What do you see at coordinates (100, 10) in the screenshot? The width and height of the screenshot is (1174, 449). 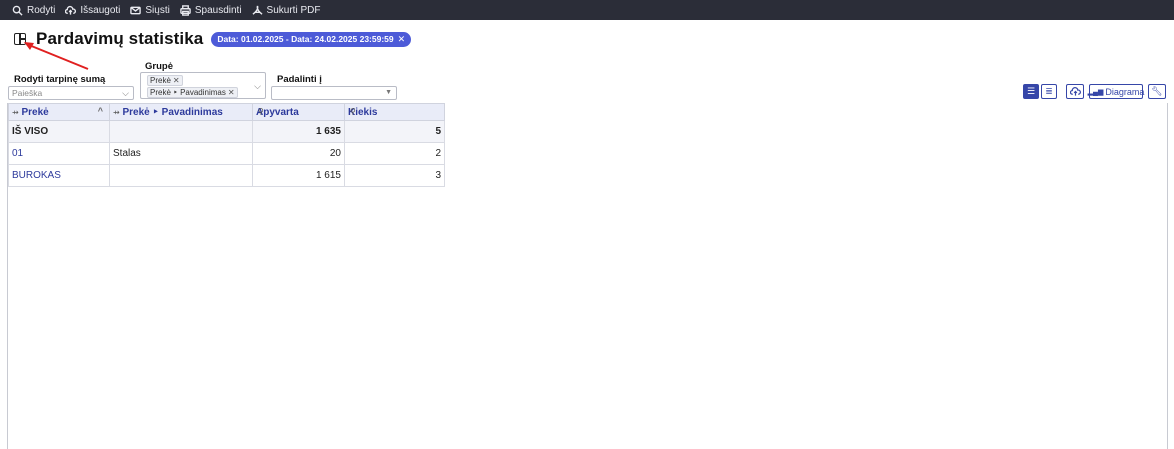 I see `save-button-label: Išsaugoti` at bounding box center [100, 10].